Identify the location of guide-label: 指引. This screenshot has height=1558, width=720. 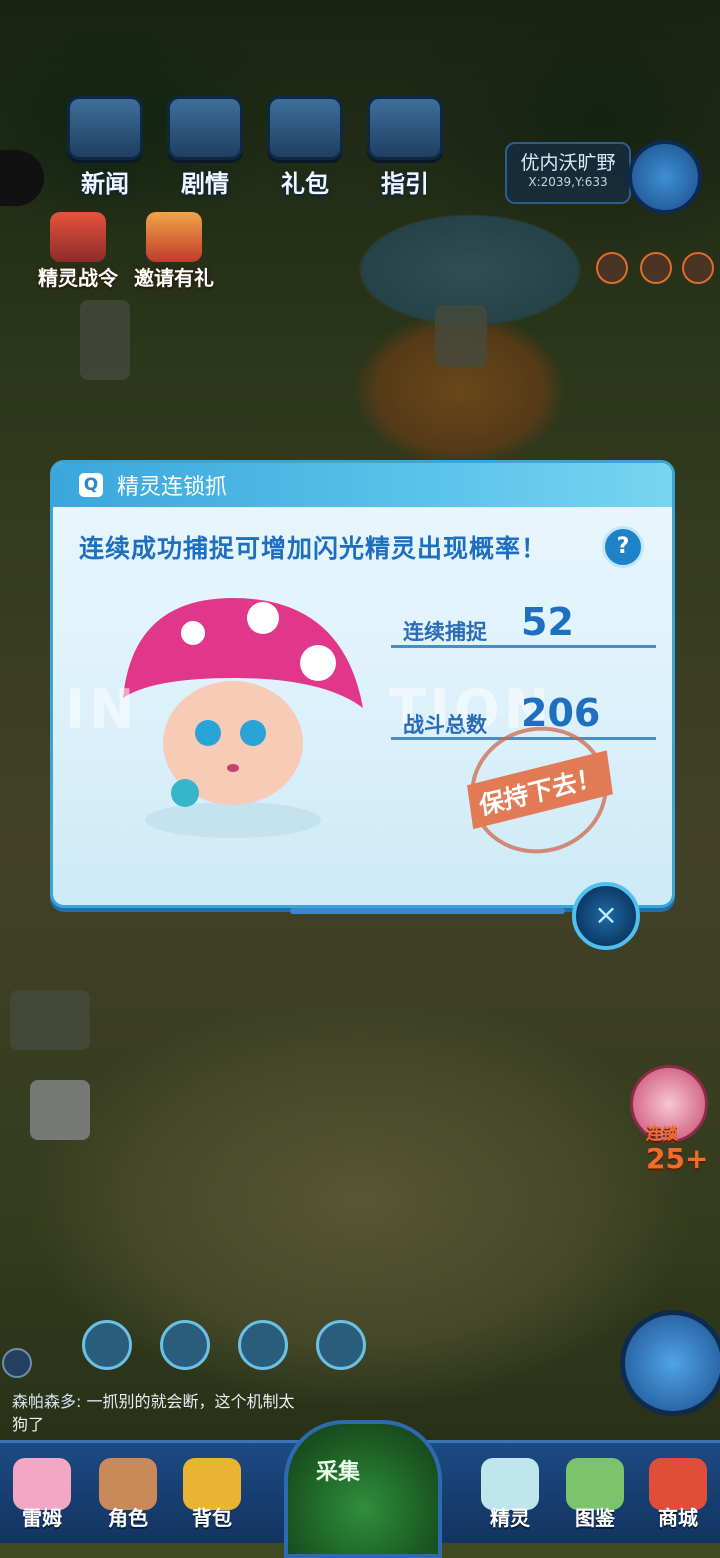
(405, 184).